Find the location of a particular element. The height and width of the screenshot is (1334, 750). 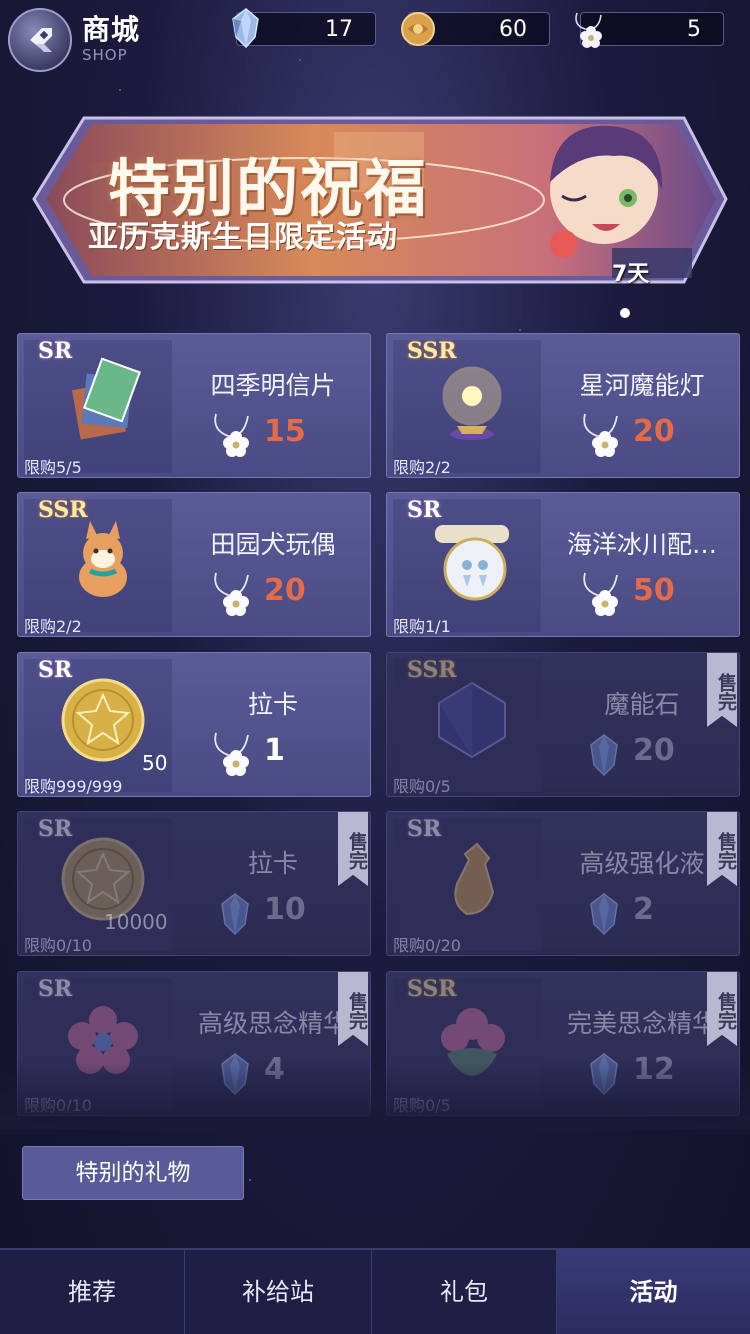

tab-recommend: 推荐 is located at coordinates (92, 1292).